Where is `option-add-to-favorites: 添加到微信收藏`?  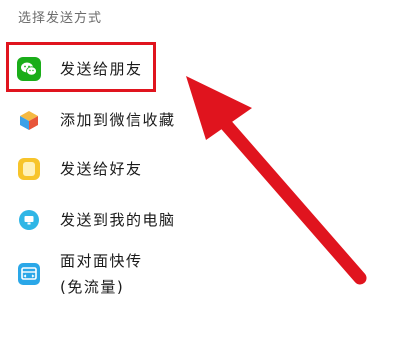
option-add-to-favorites: 添加到微信收藏 is located at coordinates (198, 120).